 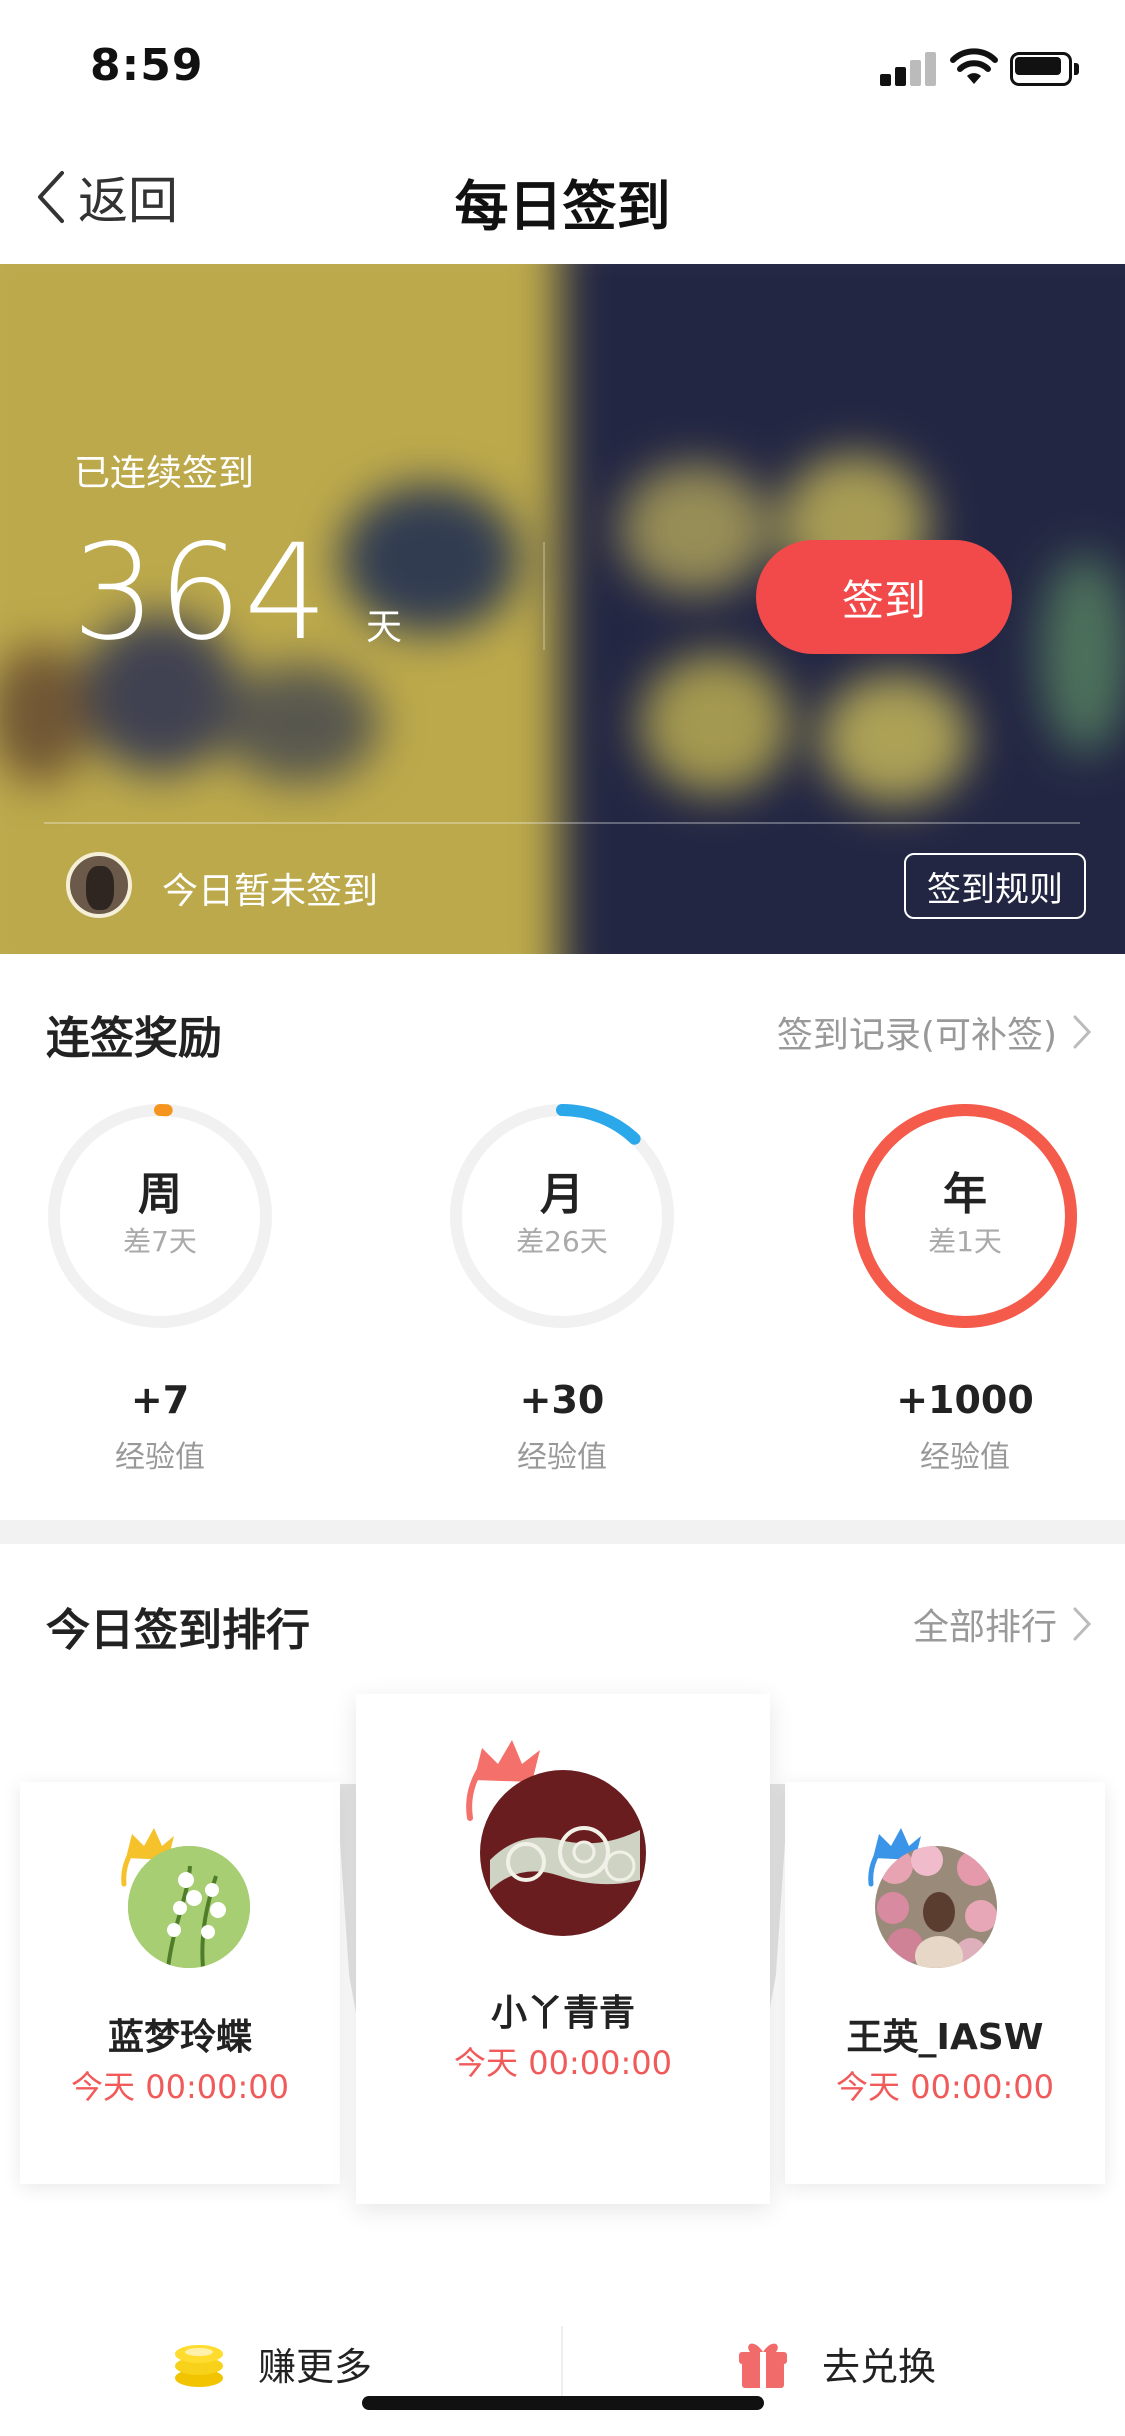 What do you see at coordinates (995, 886) in the screenshot?
I see `checkin-rules-button: 签到规则` at bounding box center [995, 886].